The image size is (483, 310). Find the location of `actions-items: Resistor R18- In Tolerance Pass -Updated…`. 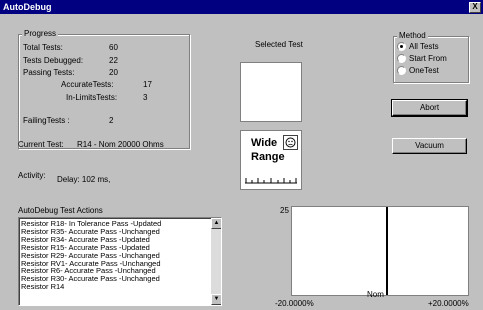

actions-items: Resistor R18- In Tolerance Pass -Updated… is located at coordinates (91, 255).